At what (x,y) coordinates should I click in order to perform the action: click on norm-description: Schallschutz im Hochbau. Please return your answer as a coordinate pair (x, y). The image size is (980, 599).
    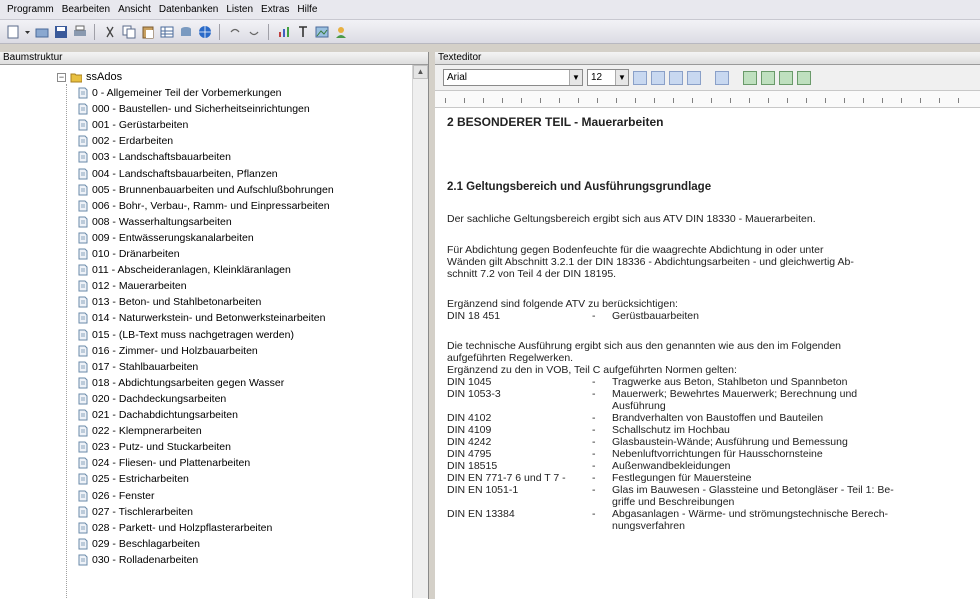
    Looking at the image, I should click on (782, 430).